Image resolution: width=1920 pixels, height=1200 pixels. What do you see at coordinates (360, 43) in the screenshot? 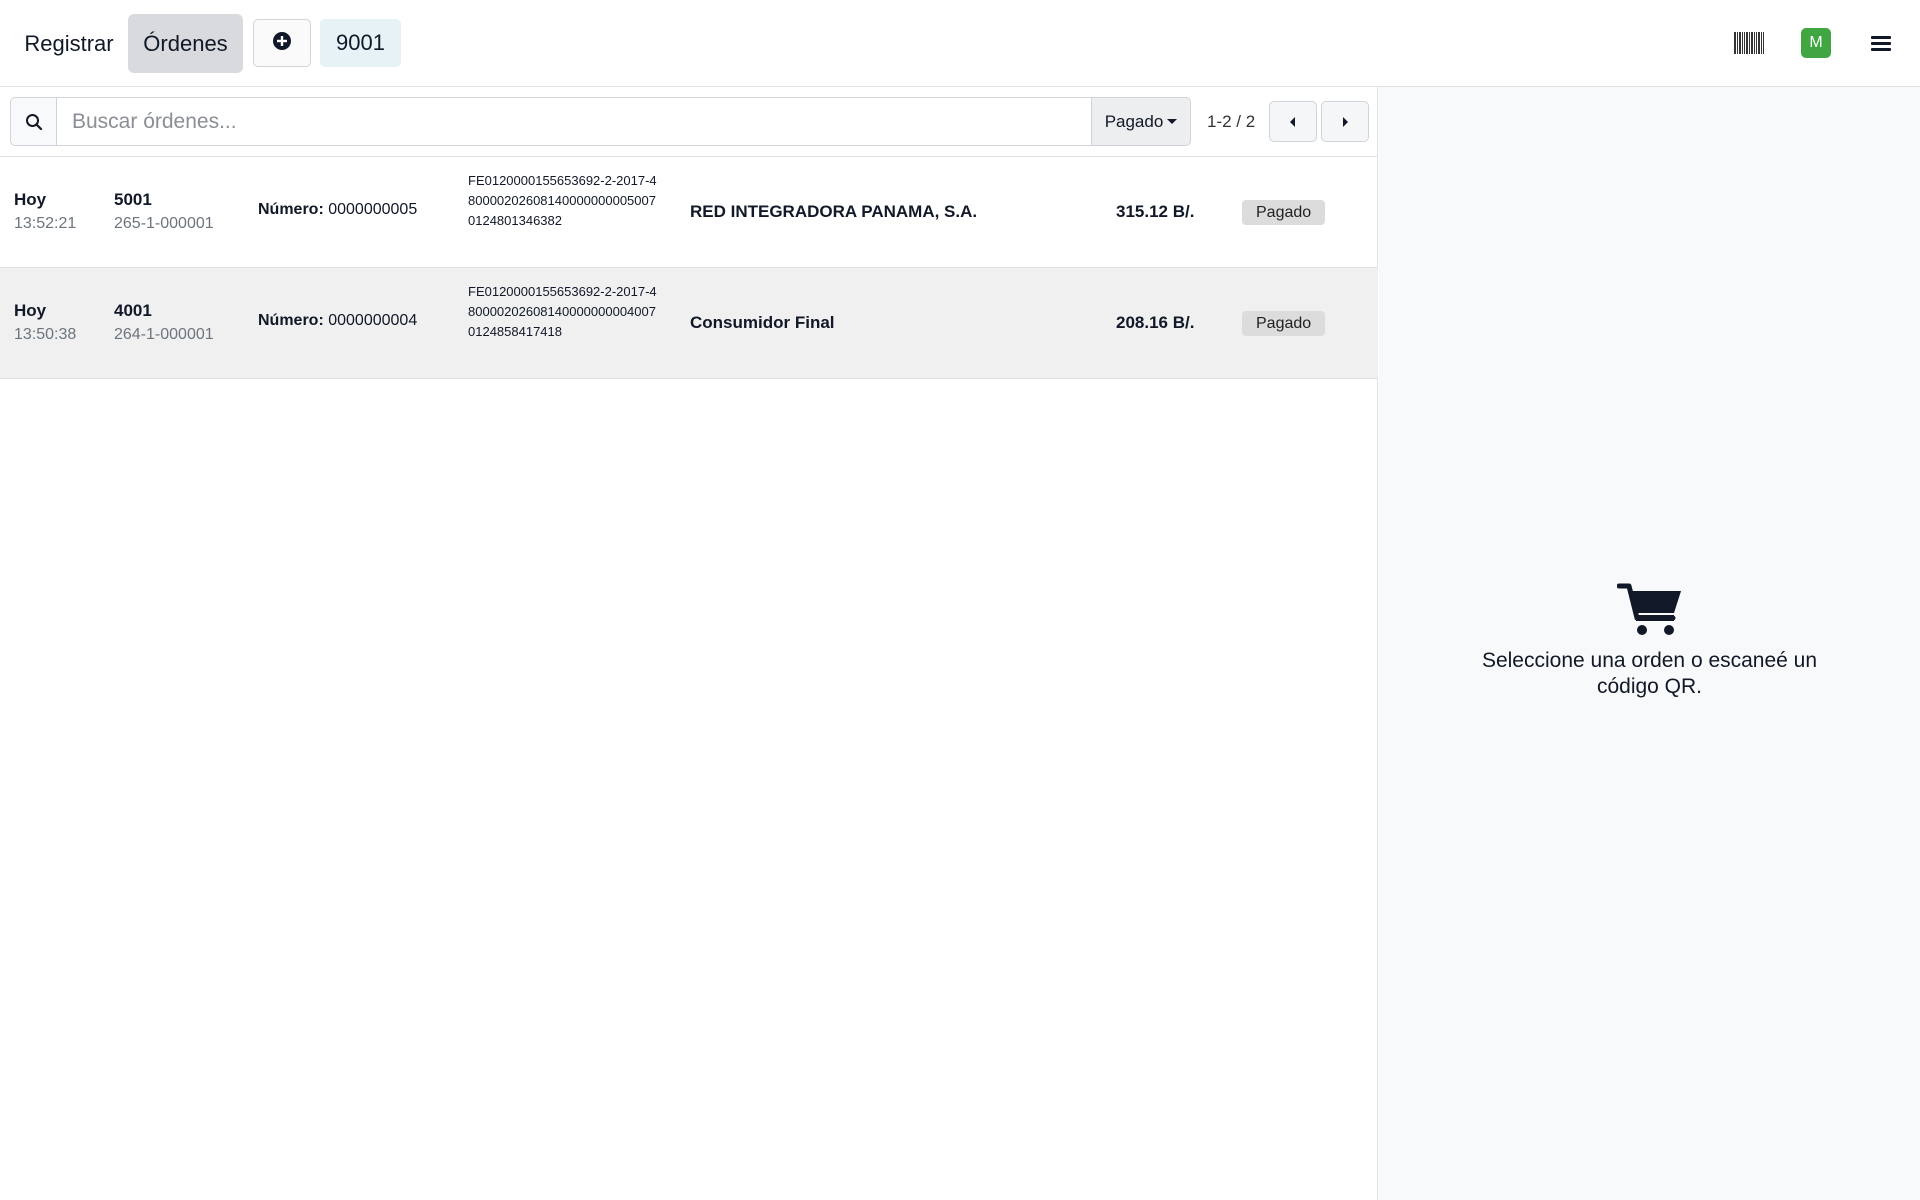
I see `current-order-tab: 9001` at bounding box center [360, 43].